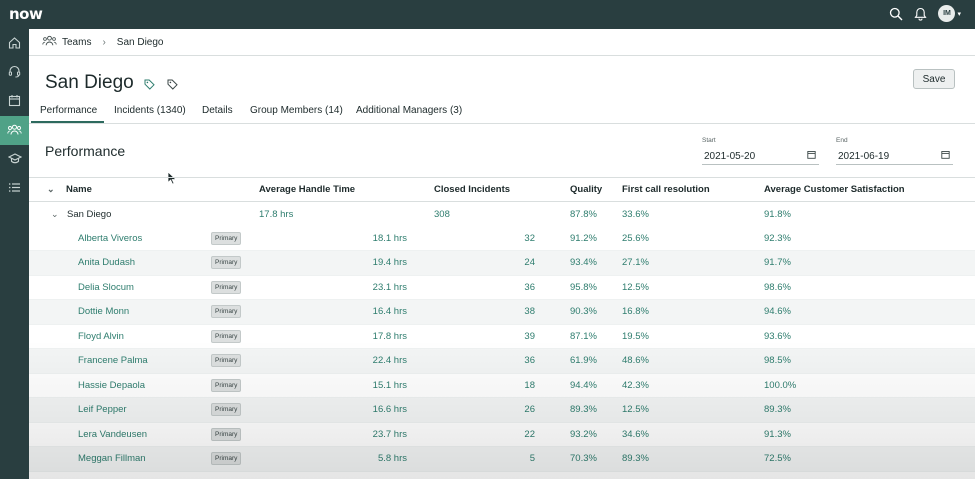 The image size is (975, 479). What do you see at coordinates (896, 14) in the screenshot?
I see `search-icon` at bounding box center [896, 14].